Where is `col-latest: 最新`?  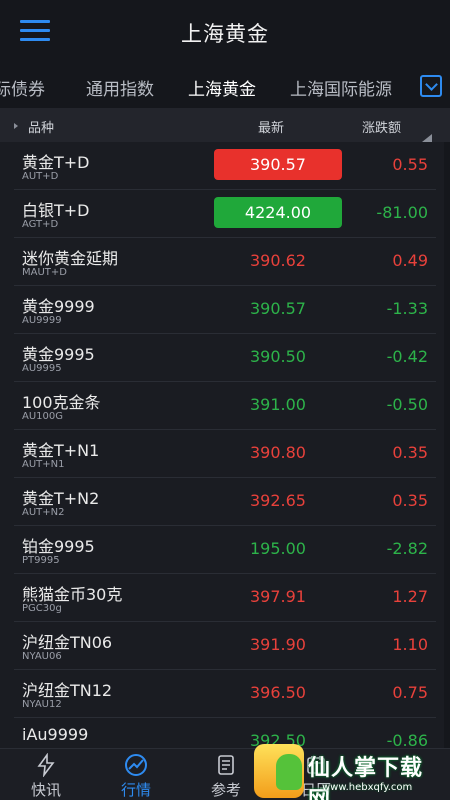
col-latest: 最新 is located at coordinates (271, 126).